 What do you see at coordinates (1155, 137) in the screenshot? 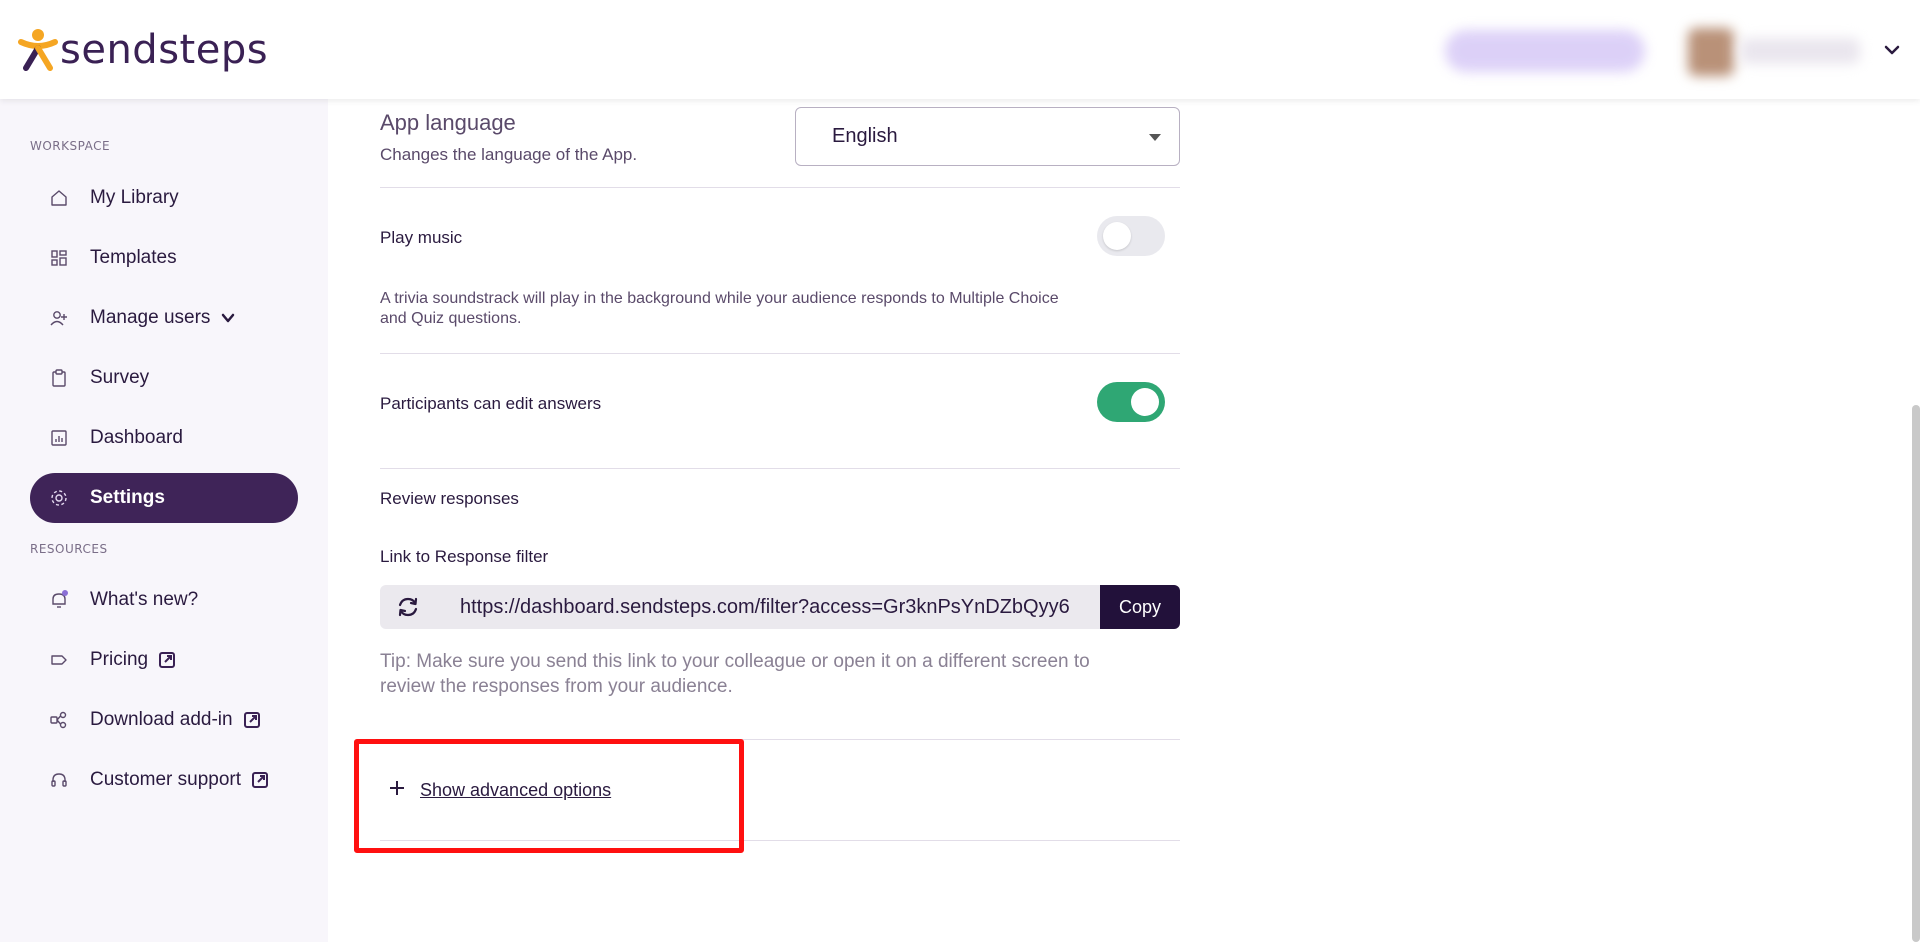
I see `caret-down-icon` at bounding box center [1155, 137].